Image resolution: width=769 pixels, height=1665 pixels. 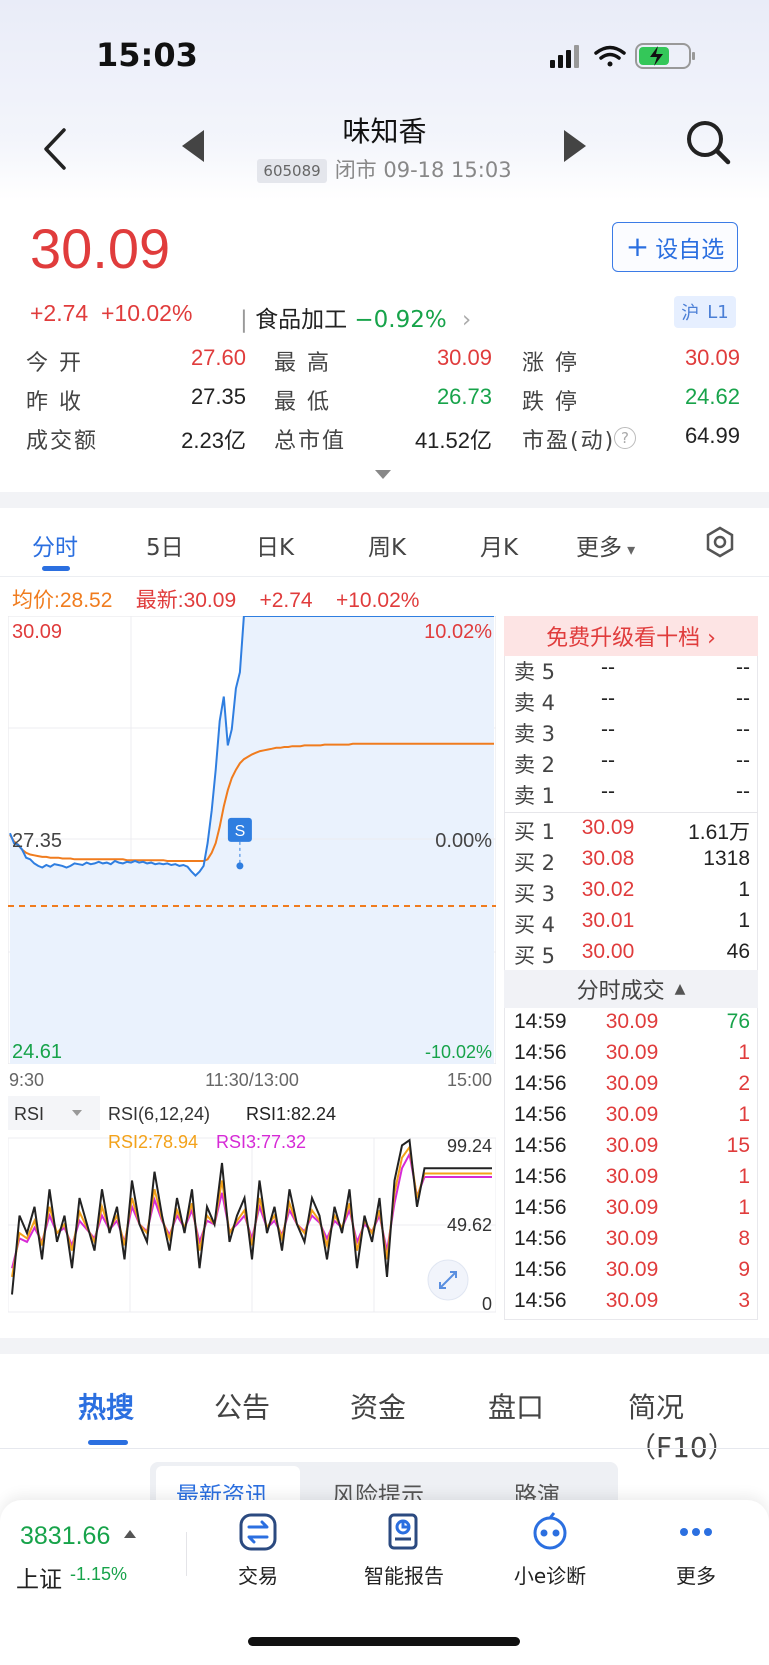 I want to click on more-label: 更多, so click(x=696, y=1576).